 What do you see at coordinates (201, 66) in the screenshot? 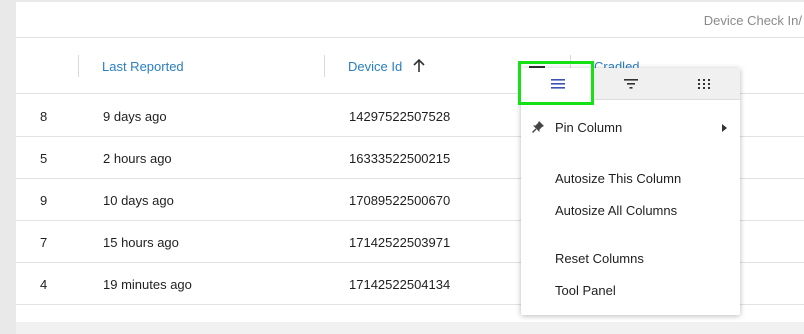
I see `header-cell-last-reported: Last Reported` at bounding box center [201, 66].